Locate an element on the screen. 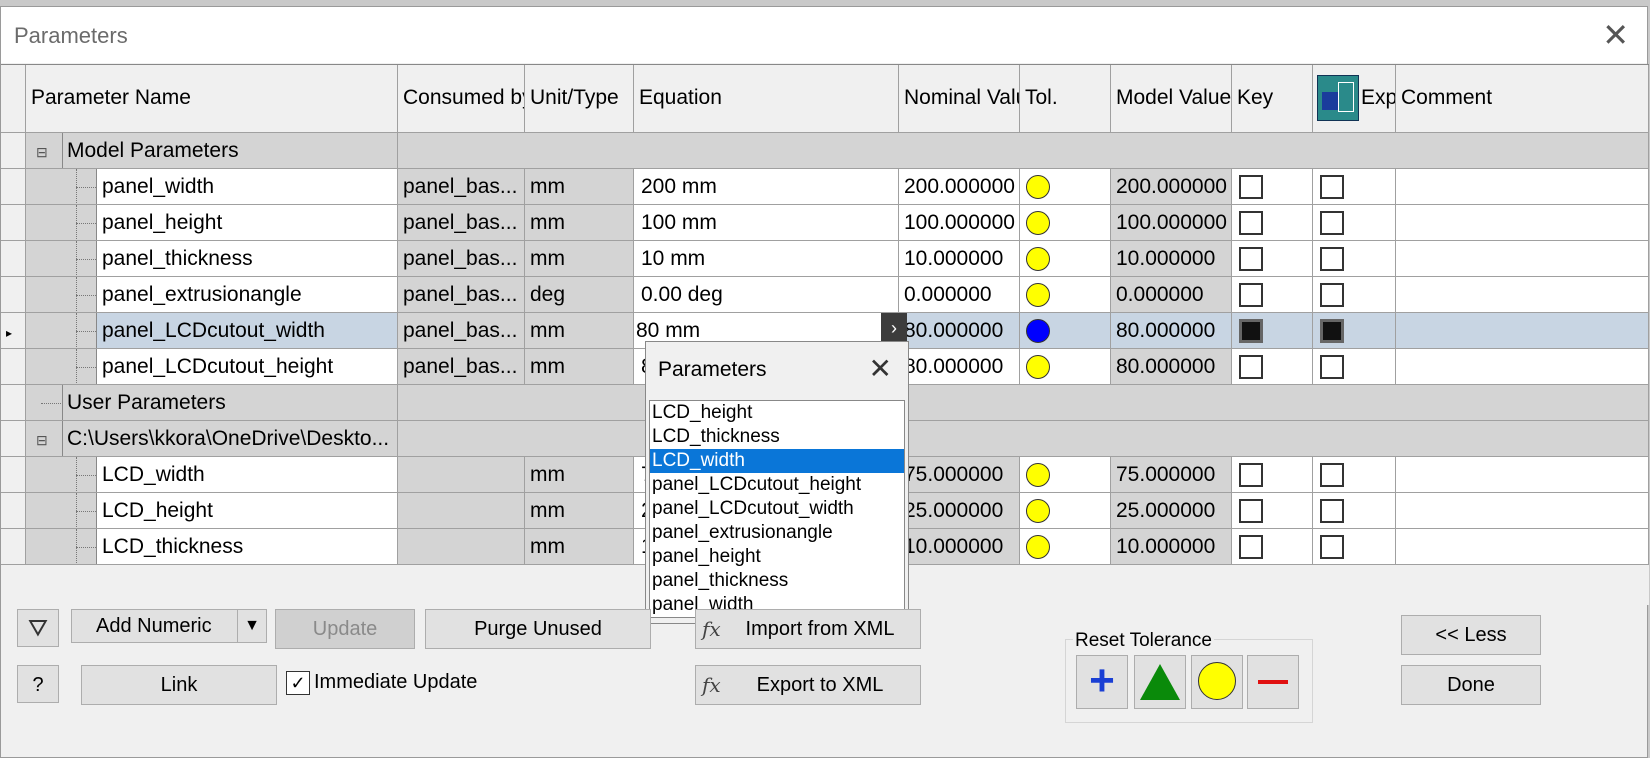 The width and height of the screenshot is (1650, 758). parameter-name-cell: panel_width is located at coordinates (212, 187).